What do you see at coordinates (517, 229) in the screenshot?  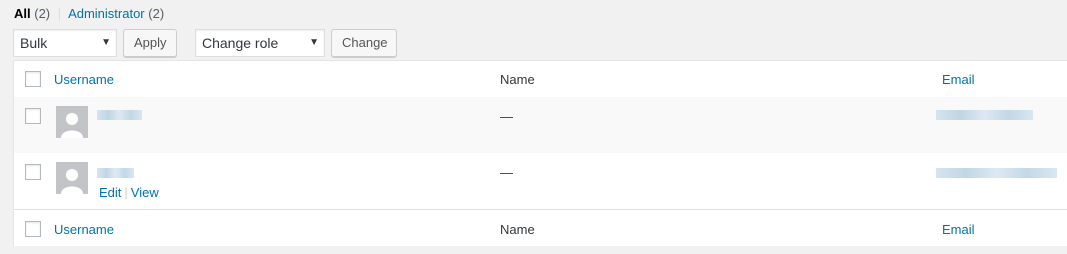 I see `column-name-footer: Name` at bounding box center [517, 229].